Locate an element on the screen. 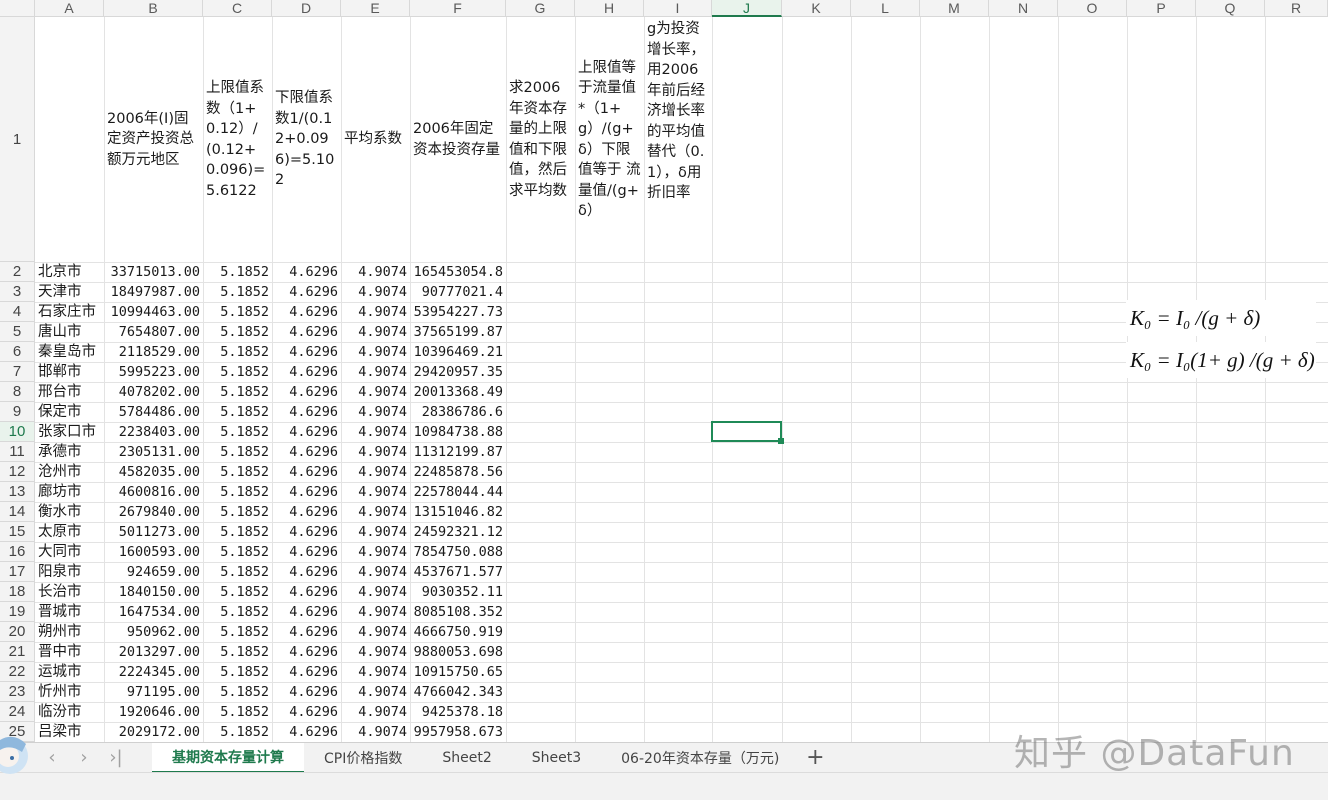  tab-sheet3: Sheet3 is located at coordinates (556, 758).